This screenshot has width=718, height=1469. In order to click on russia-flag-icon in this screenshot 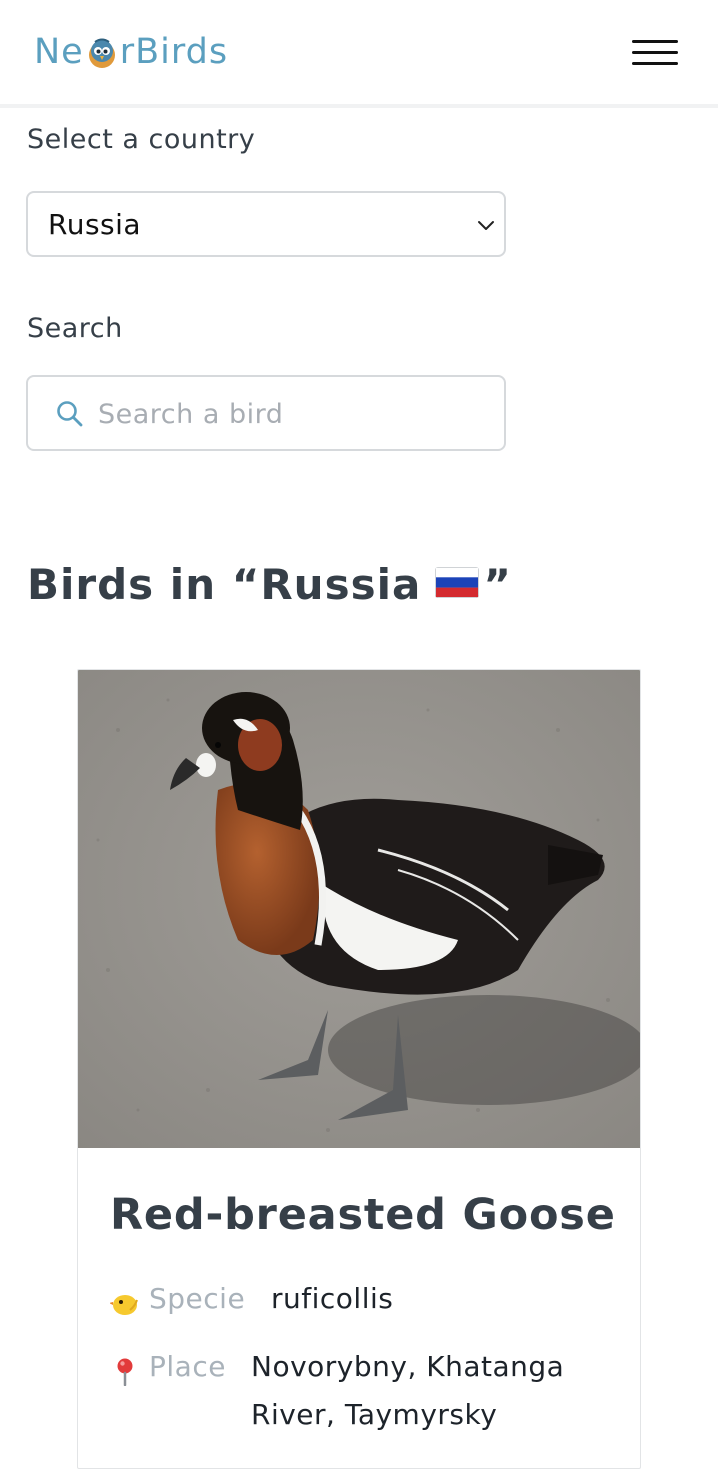, I will do `click(457, 582)`.